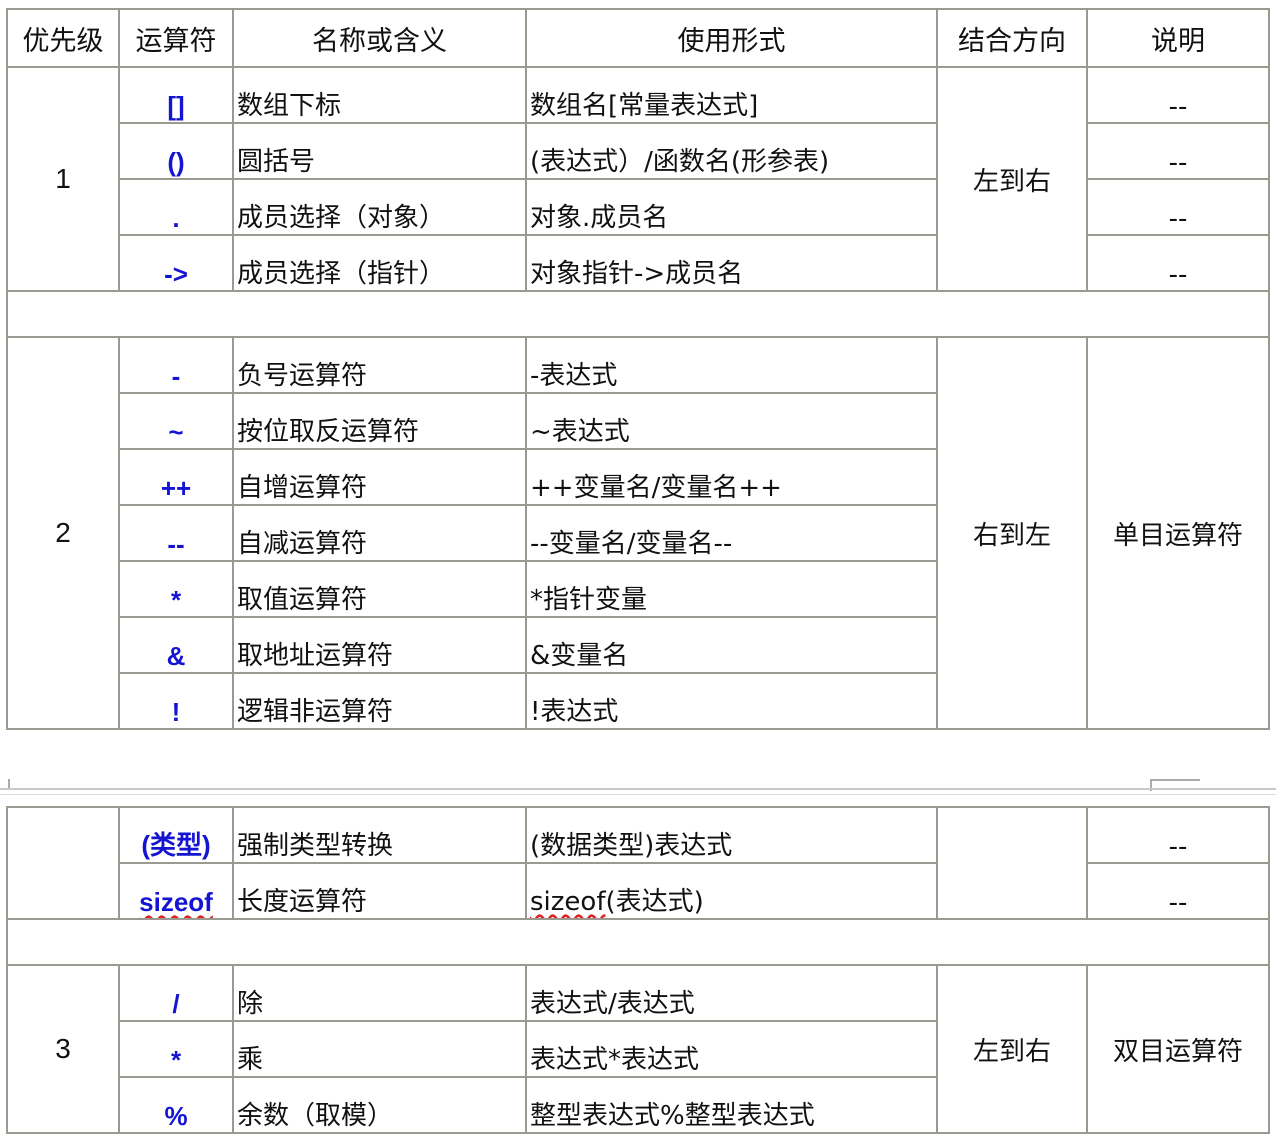  I want to click on operator-cell: /, so click(176, 993).